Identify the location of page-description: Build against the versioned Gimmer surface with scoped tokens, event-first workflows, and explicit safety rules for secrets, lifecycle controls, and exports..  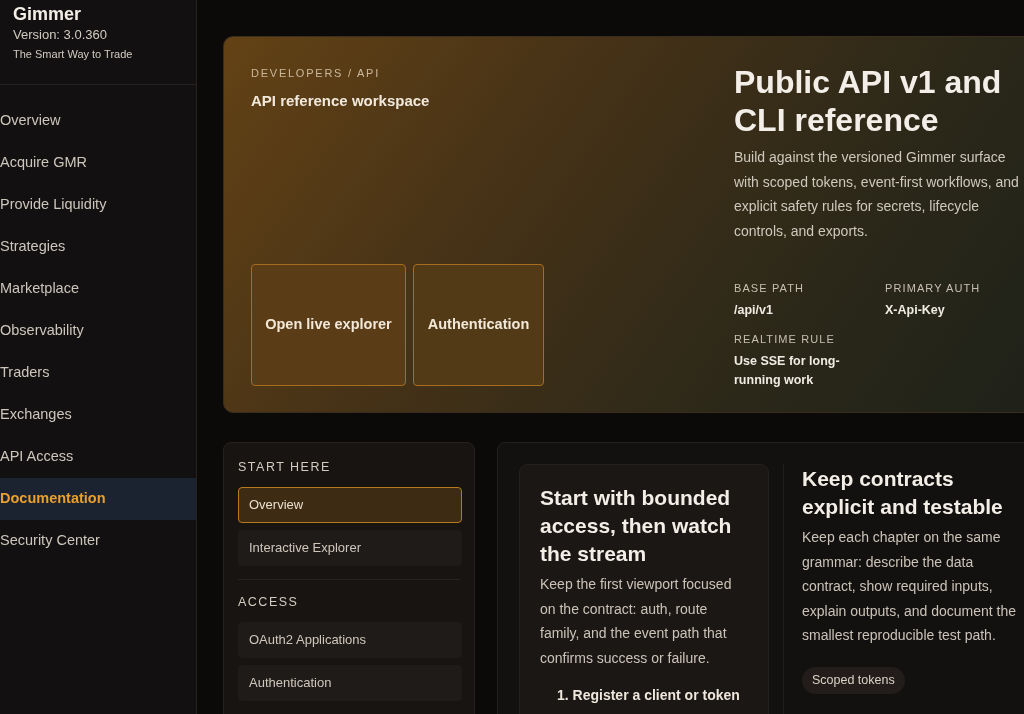
(877, 194).